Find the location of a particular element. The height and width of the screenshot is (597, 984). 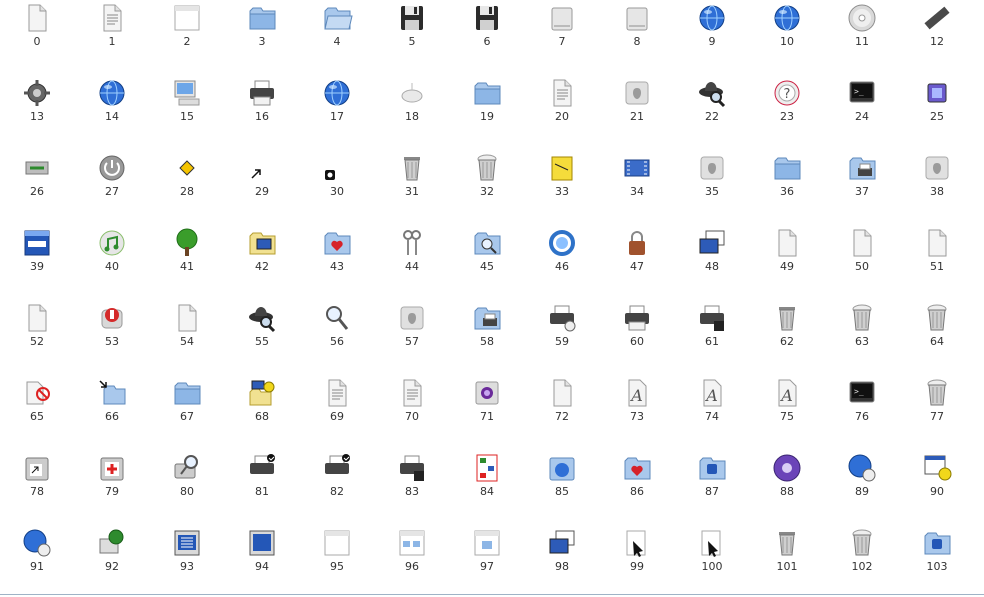

icon-cell: 15 is located at coordinates (187, 107).